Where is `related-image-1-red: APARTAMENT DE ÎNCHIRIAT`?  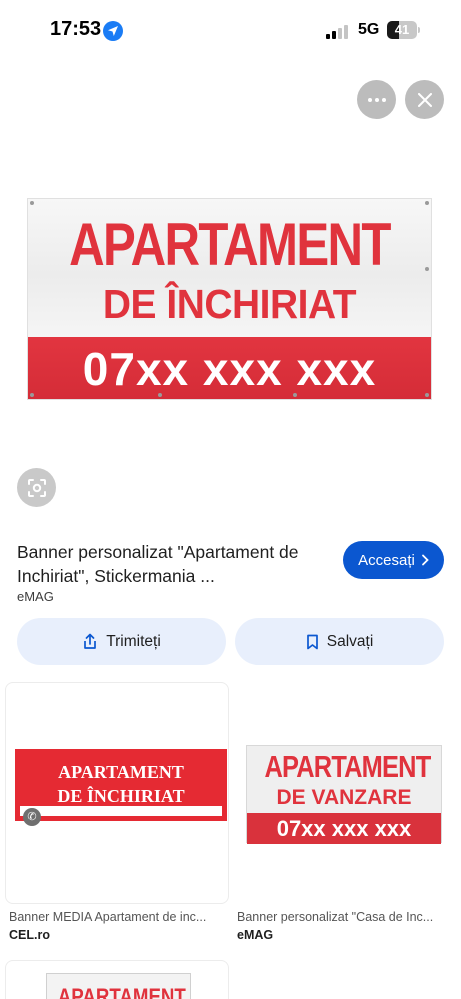 related-image-1-red: APARTAMENT DE ÎNCHIRIAT is located at coordinates (121, 780).